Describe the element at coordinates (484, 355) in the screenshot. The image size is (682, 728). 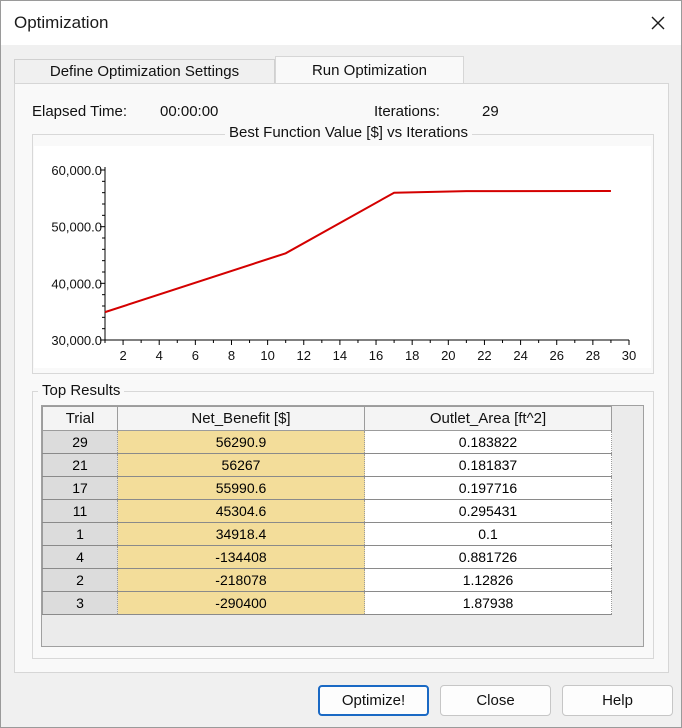
I see `x-tick-label: 22` at that location.